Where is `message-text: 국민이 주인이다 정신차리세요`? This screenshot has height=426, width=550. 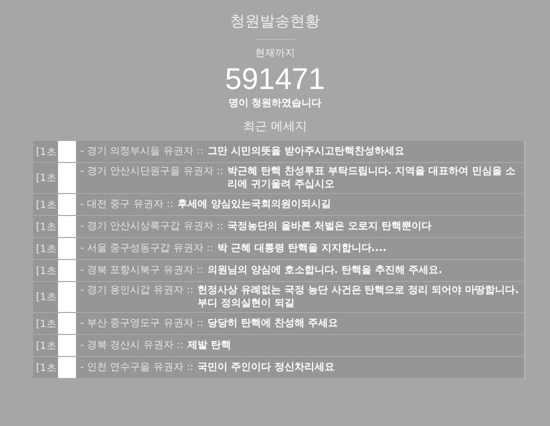
message-text: 국민이 주인이다 정신차리세요 is located at coordinates (266, 367).